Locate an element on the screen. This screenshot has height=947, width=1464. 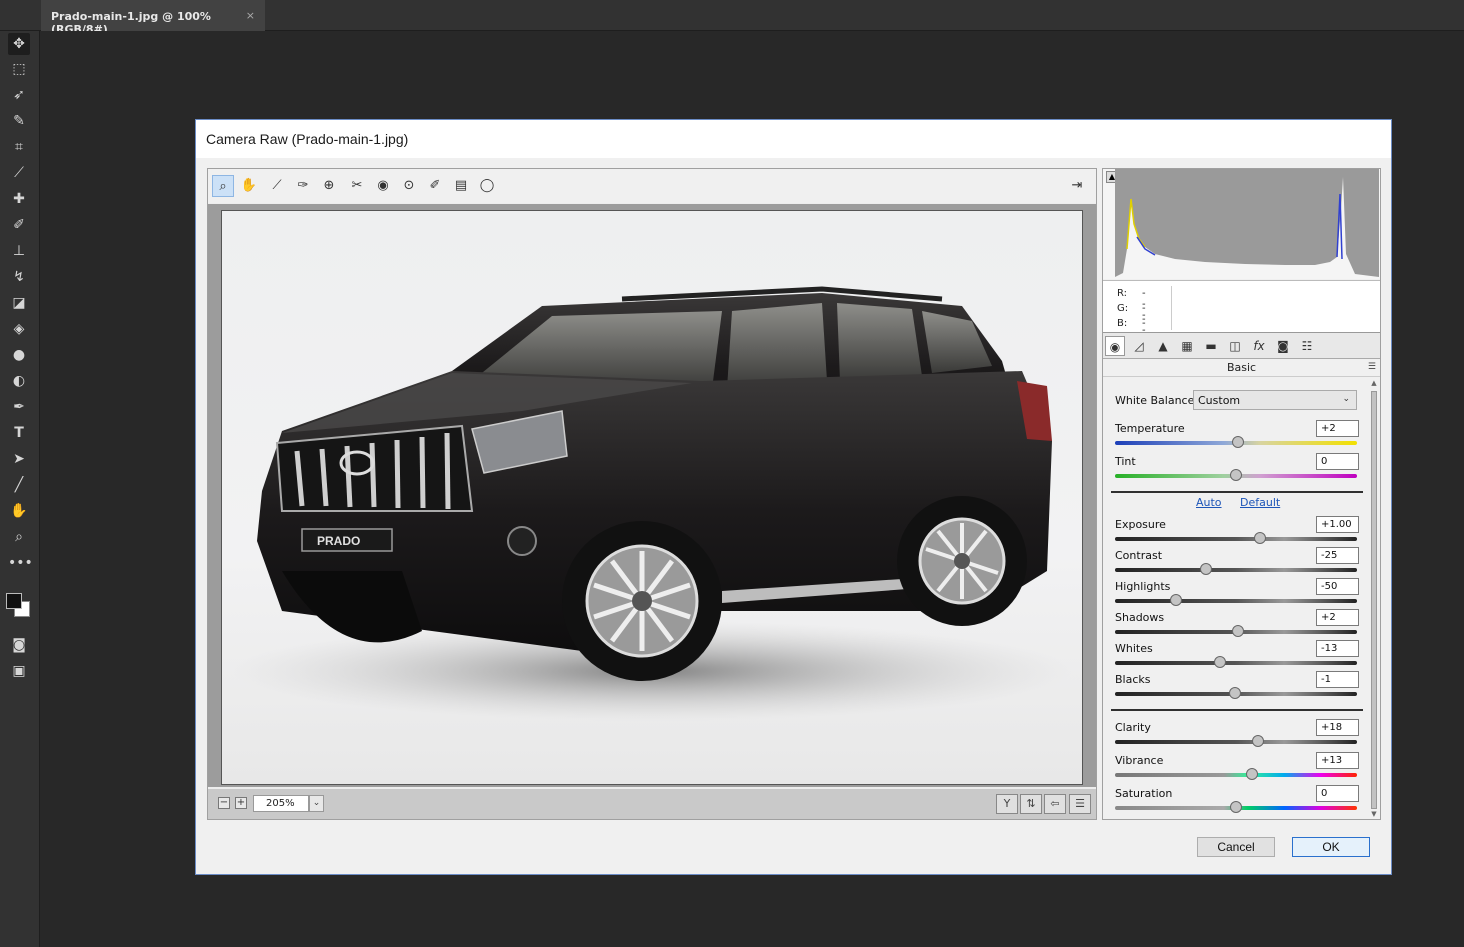
ok-button: OK is located at coordinates (1331, 847).